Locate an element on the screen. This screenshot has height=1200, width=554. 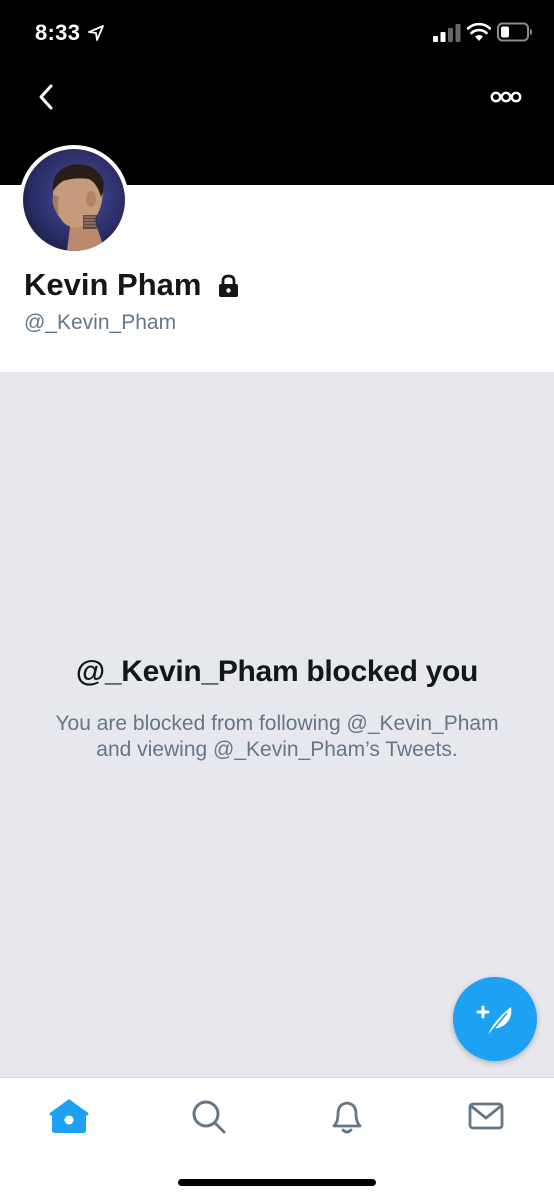
status-time: 8:33 is located at coordinates (58, 32).